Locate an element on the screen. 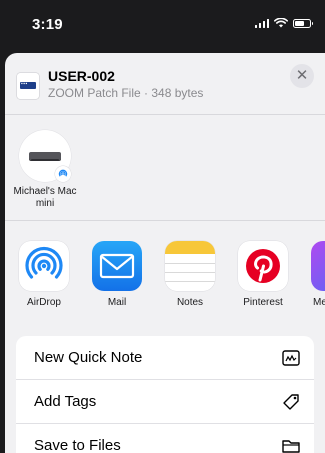 This screenshot has height=453, width=325. status-icons is located at coordinates (283, 23).